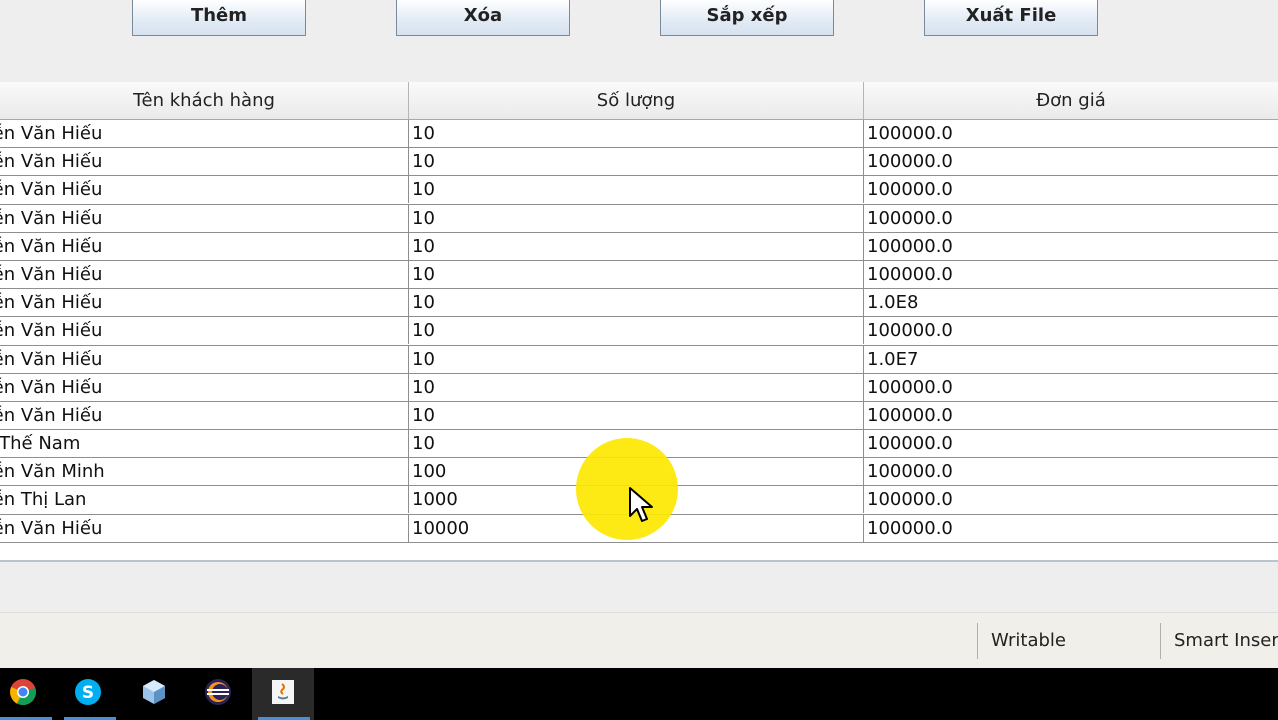 This screenshot has height=720, width=1278. I want to click on table-row: yễn Văn Hiếu 101.0E8, so click(639, 303).